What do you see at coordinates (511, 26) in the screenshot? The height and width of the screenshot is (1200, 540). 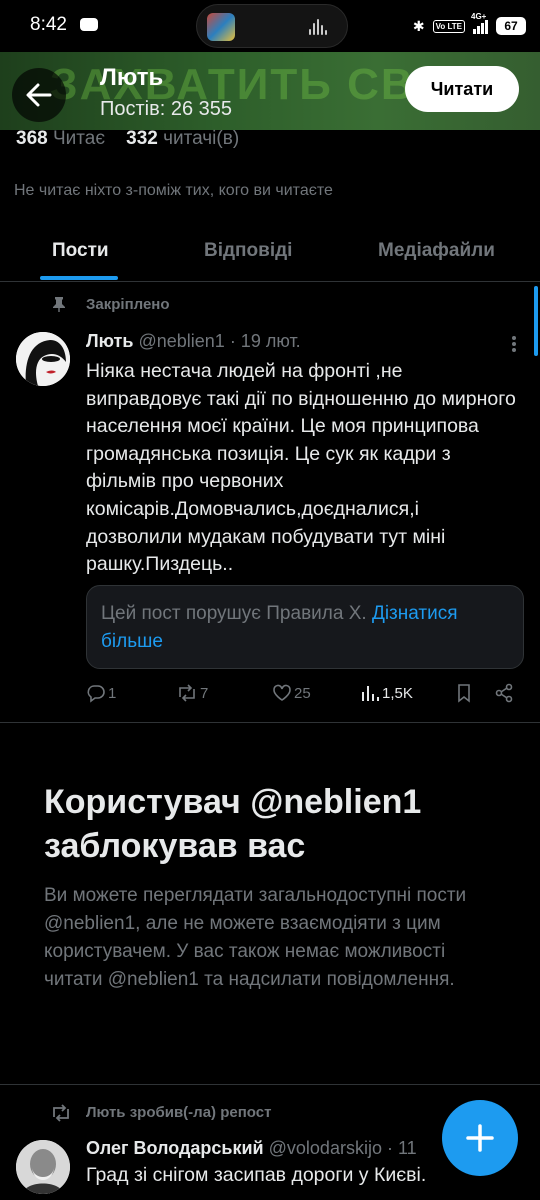 I see `battery-icon: 67` at bounding box center [511, 26].